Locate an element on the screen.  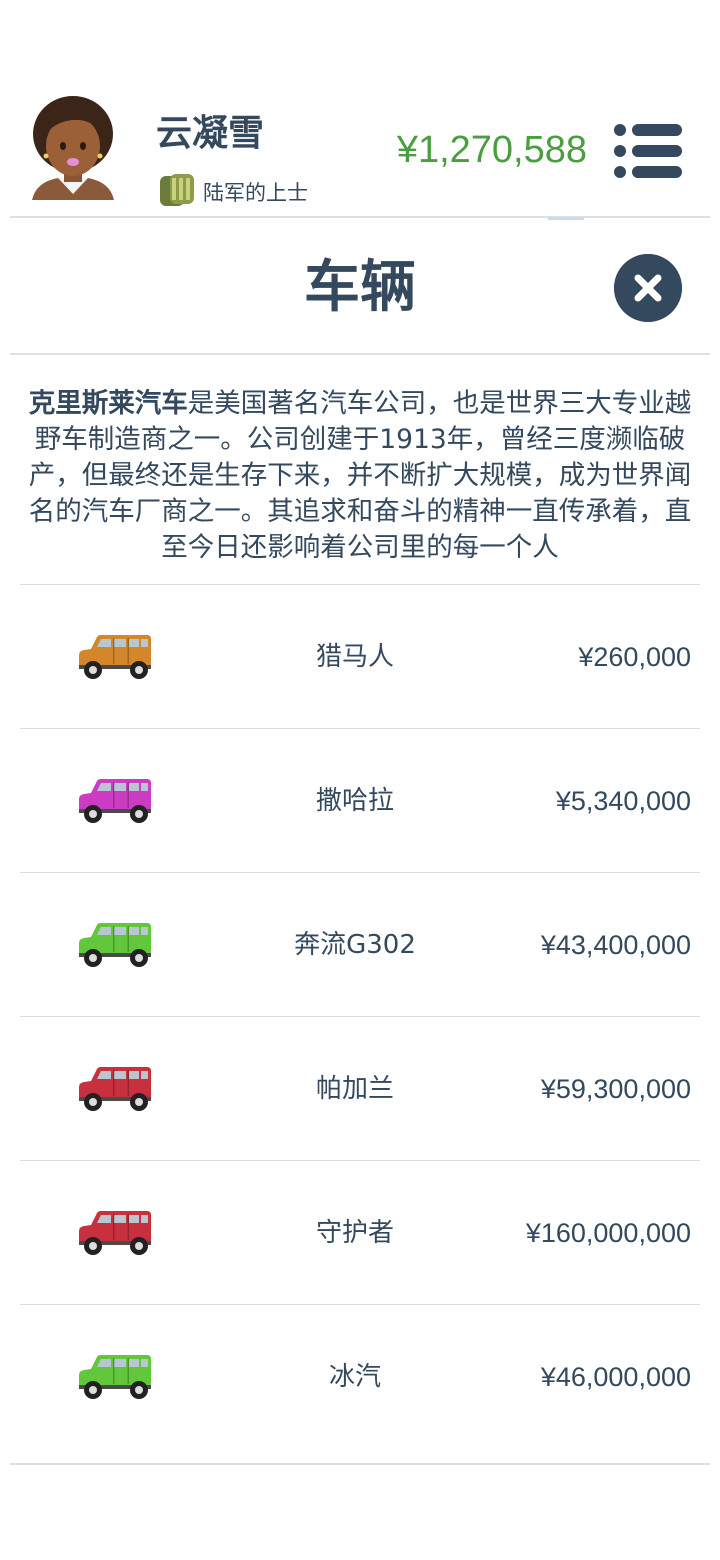
page-title: 车辆 is located at coordinates (360, 287).